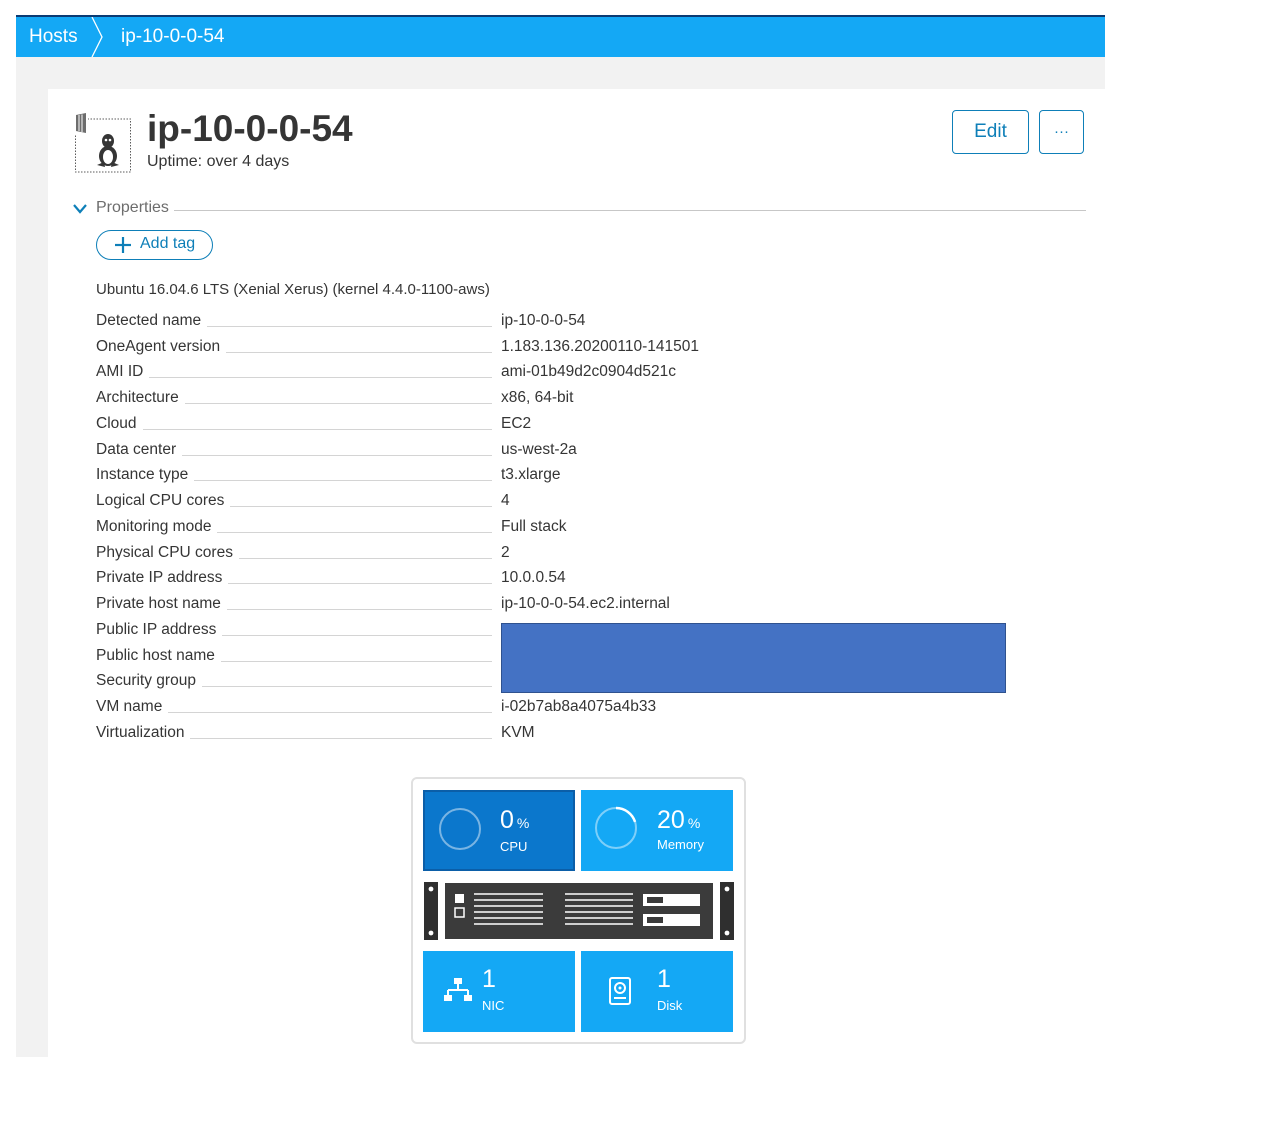  What do you see at coordinates (496, 503) in the screenshot?
I see `property-row: Logical CPU cores 4` at bounding box center [496, 503].